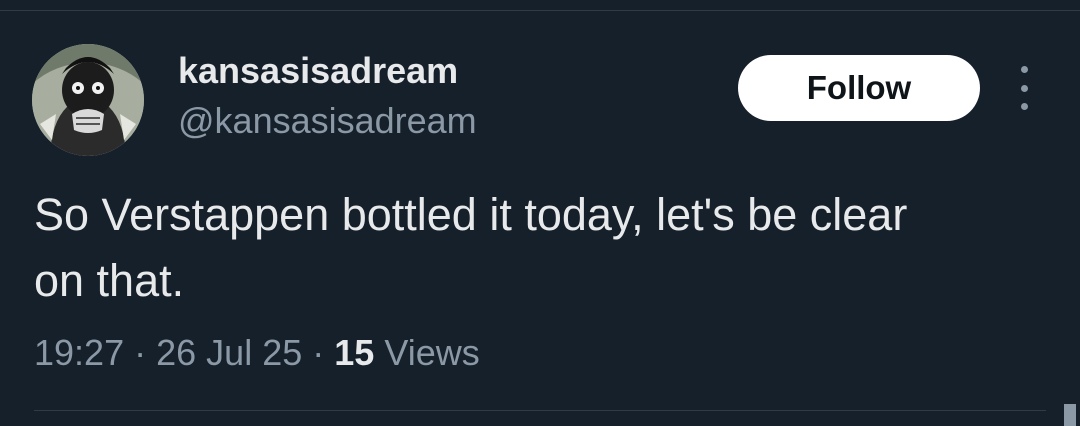 This screenshot has height=426, width=1080. Describe the element at coordinates (540, 410) in the screenshot. I see `bottom-divider` at that location.